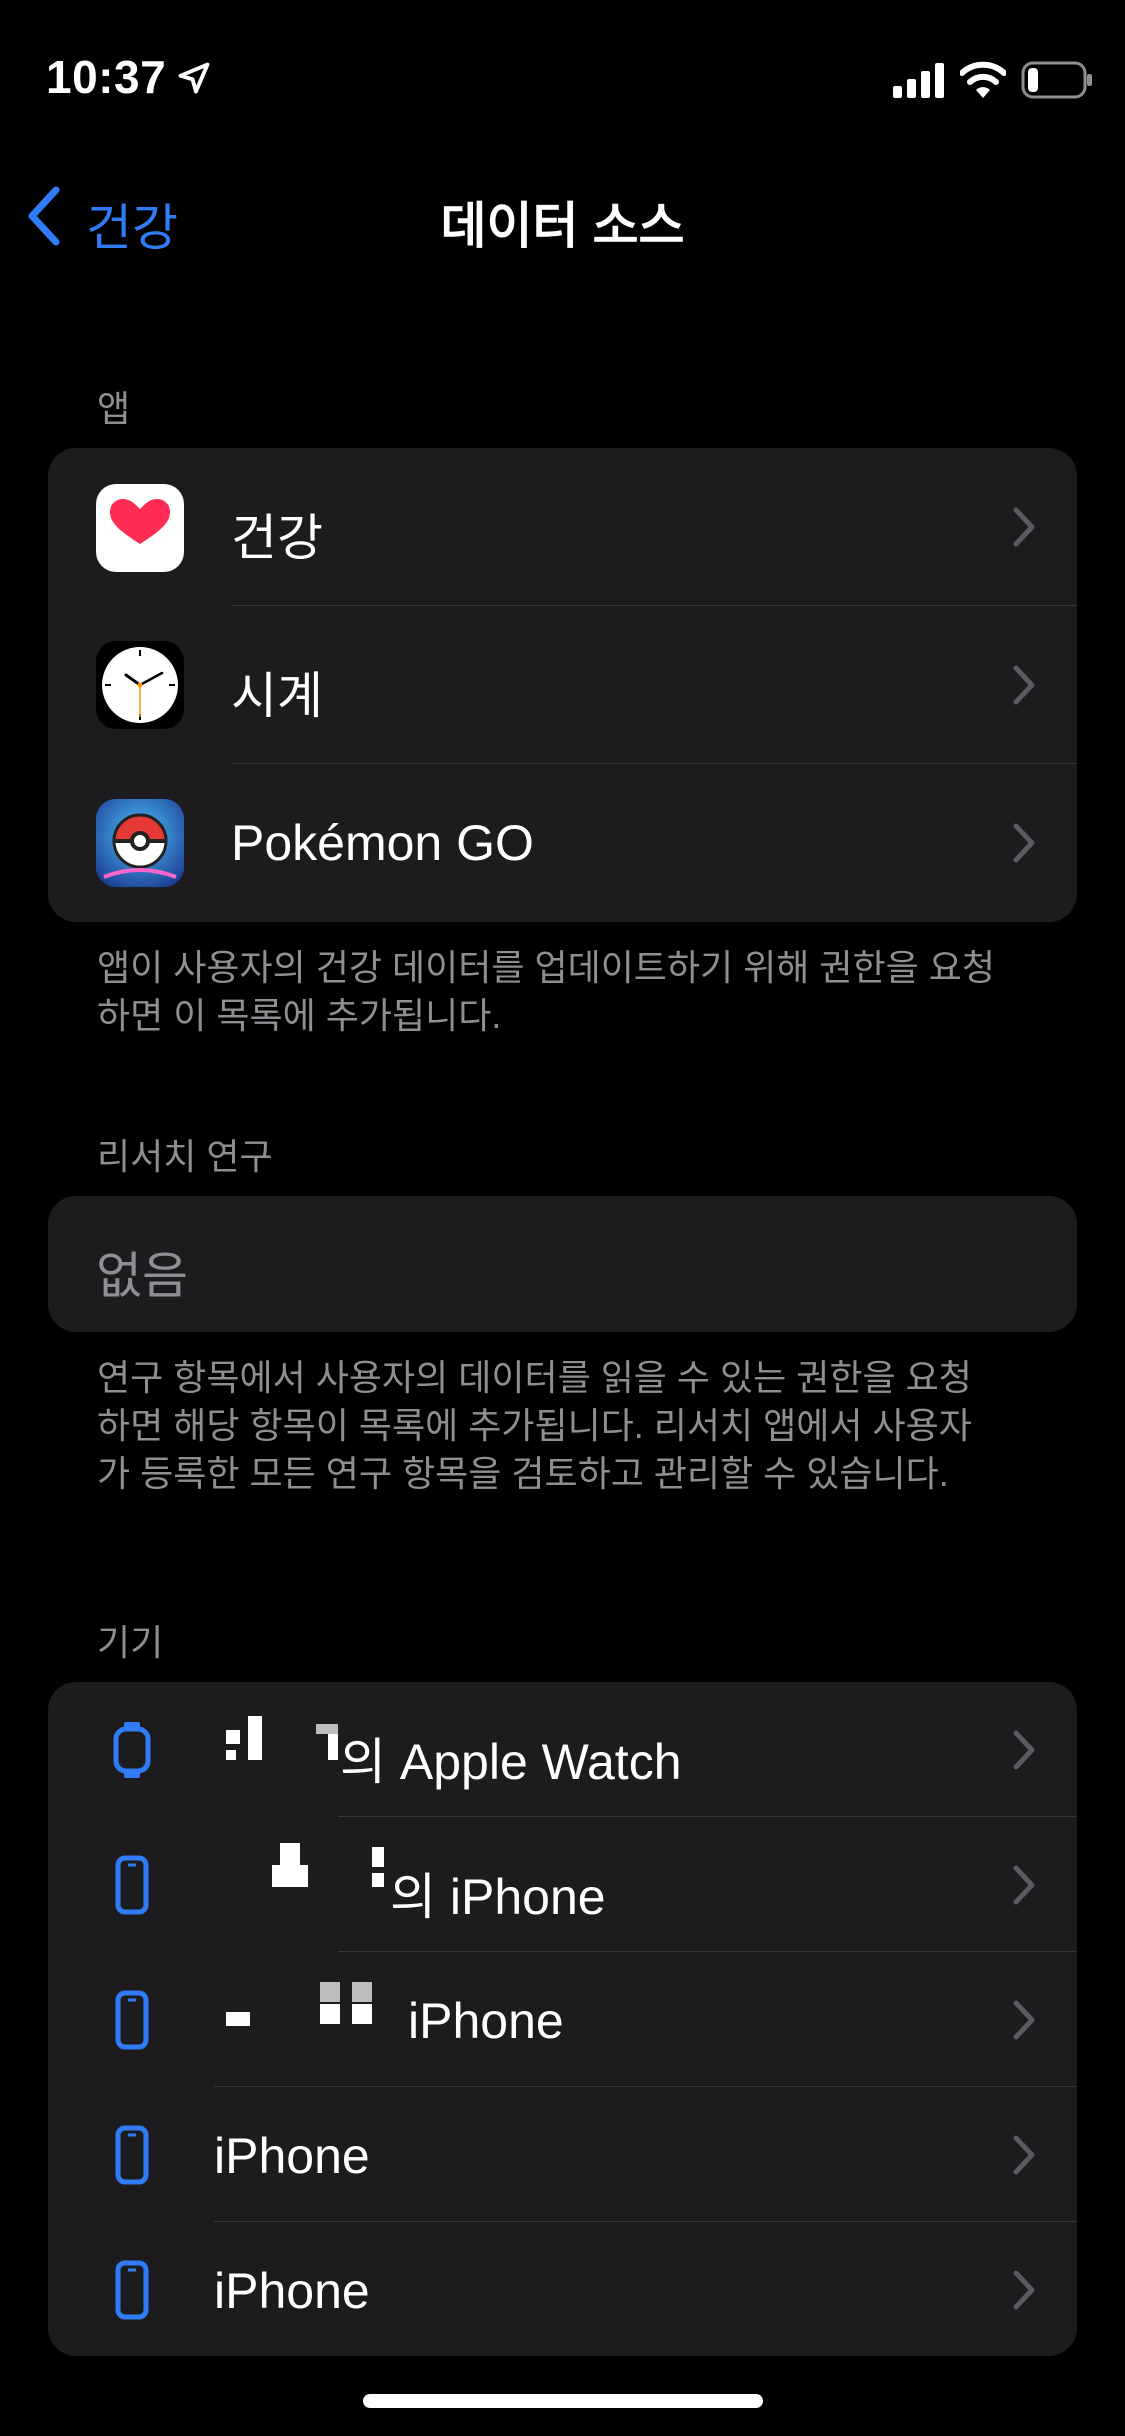  What do you see at coordinates (142, 1276) in the screenshot?
I see `research-empty-label: 없음` at bounding box center [142, 1276].